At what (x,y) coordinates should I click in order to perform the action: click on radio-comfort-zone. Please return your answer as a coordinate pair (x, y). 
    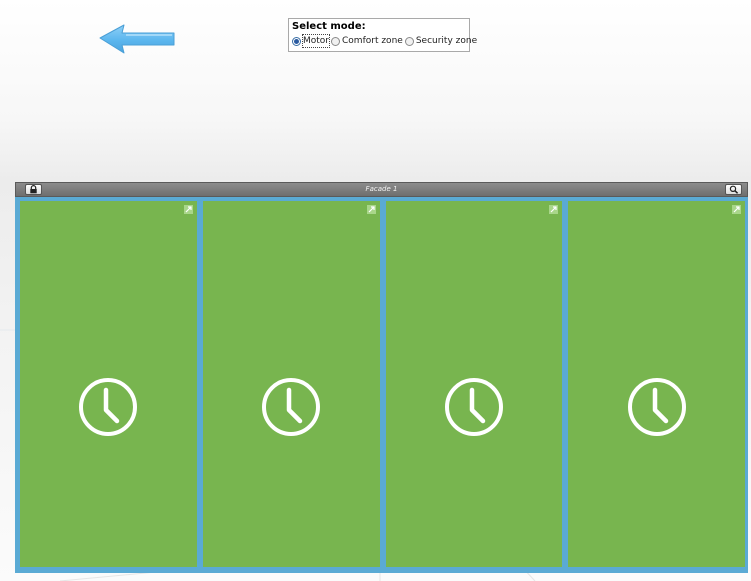
    Looking at the image, I should click on (336, 41).